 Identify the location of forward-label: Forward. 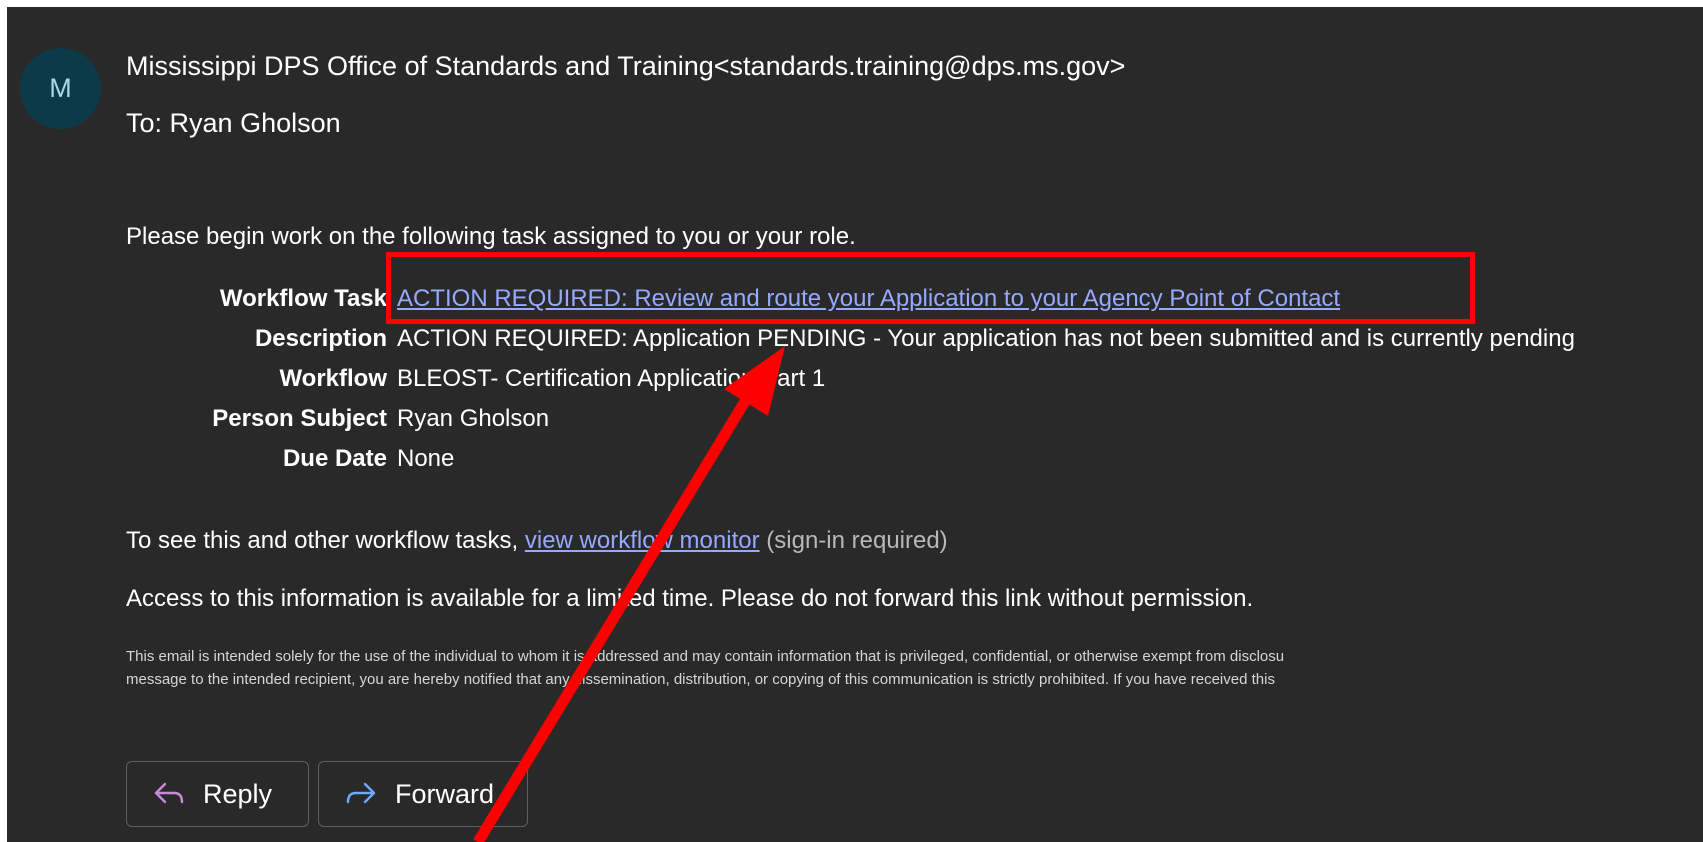
(445, 793).